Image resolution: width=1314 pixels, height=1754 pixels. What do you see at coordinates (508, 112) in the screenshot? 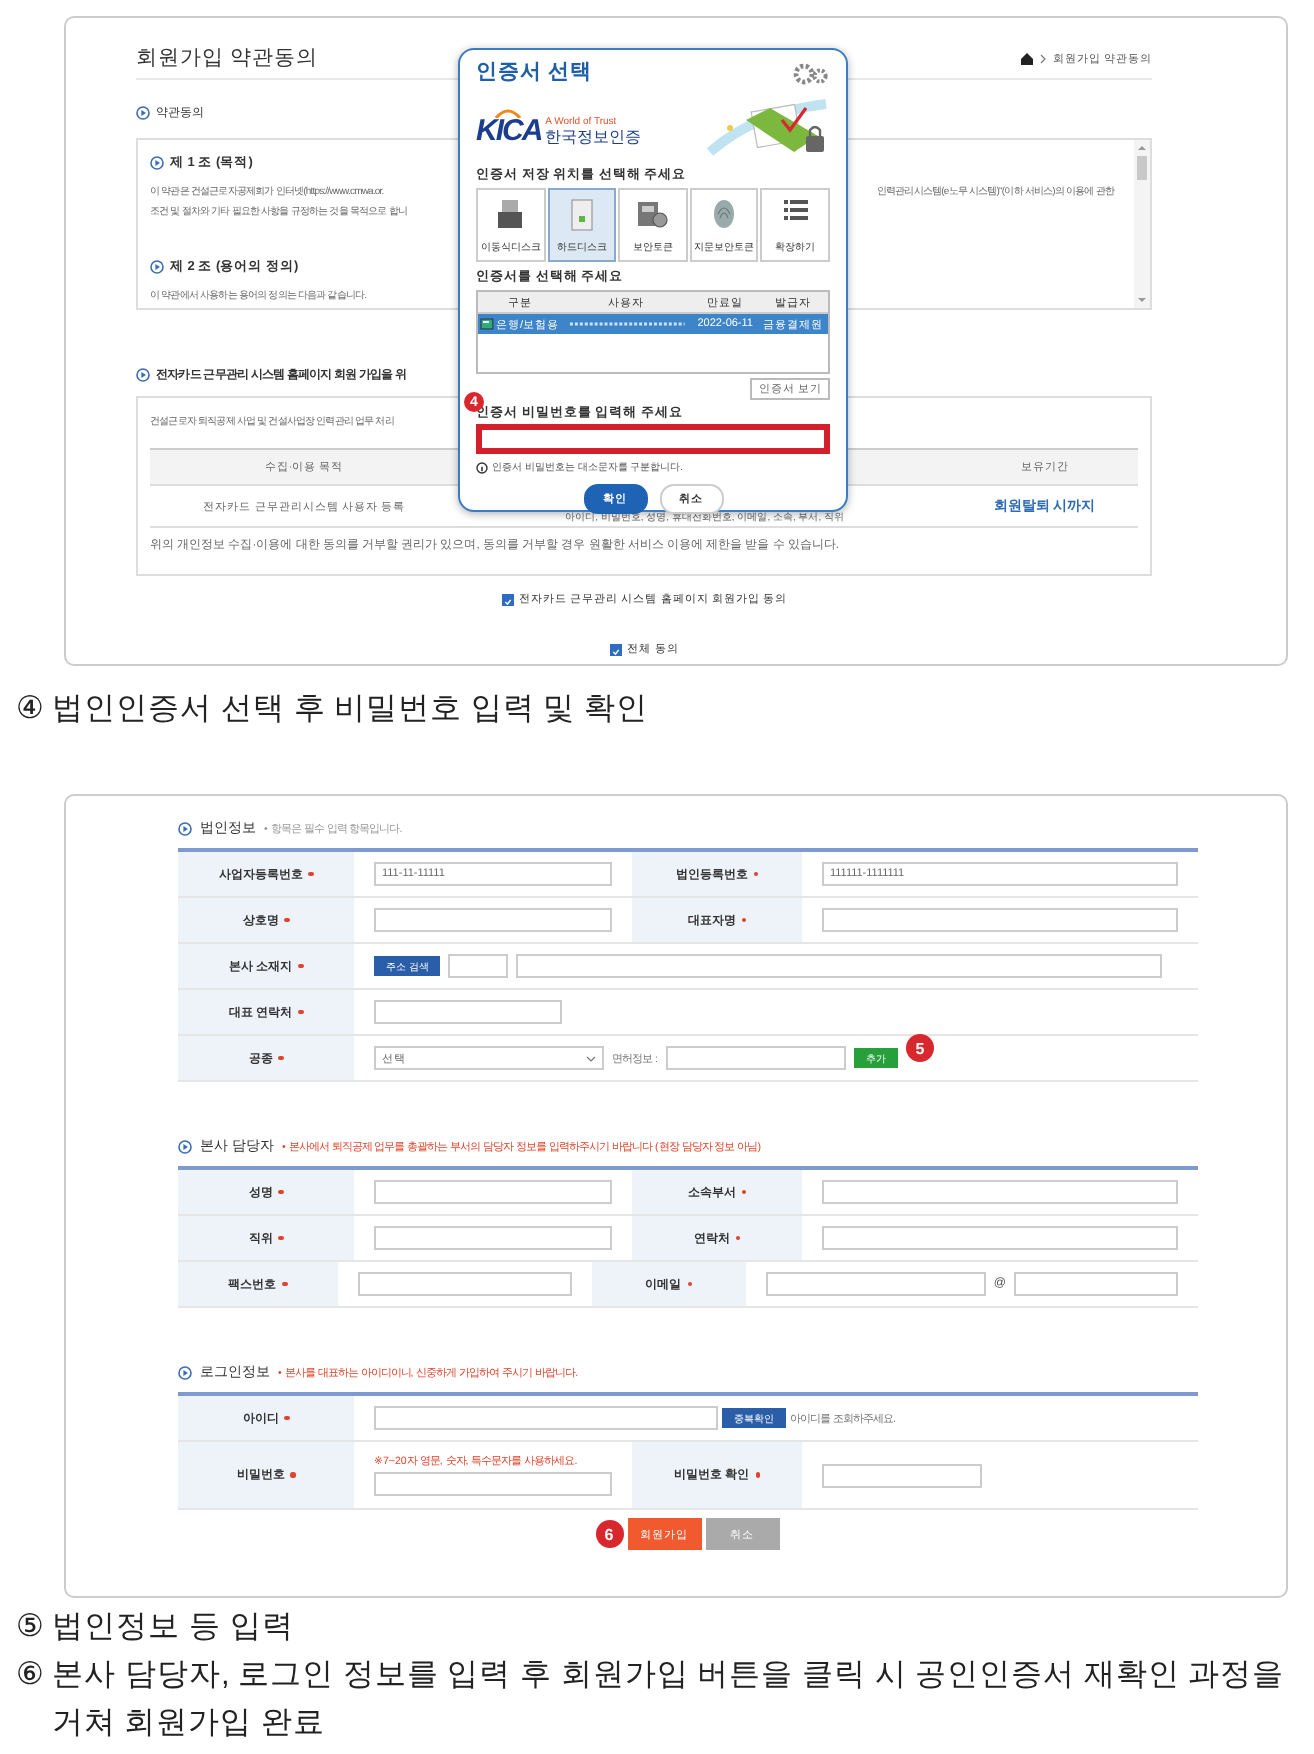
I see `logo-arc-icon` at bounding box center [508, 112].